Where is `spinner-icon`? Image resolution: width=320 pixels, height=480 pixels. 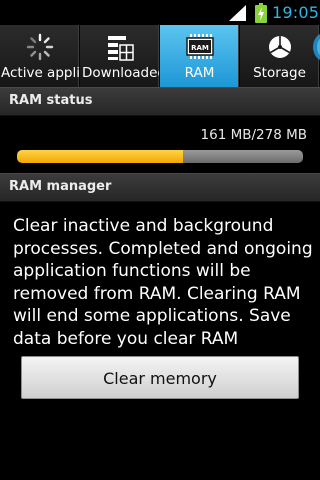
spinner-icon is located at coordinates (39, 47).